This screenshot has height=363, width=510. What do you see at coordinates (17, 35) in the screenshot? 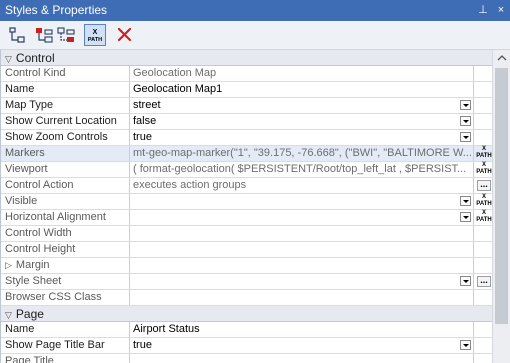
I see `tree-icon` at bounding box center [17, 35].